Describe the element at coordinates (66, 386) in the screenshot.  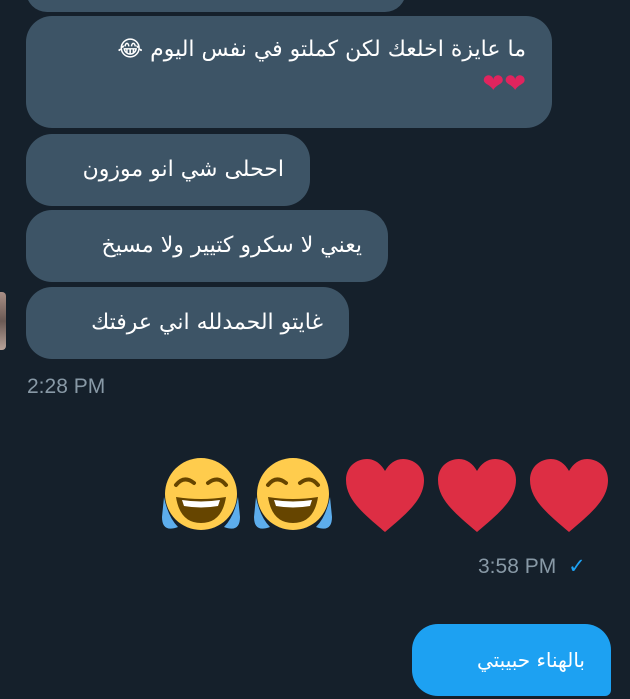
I see `incoming-timestamp: 2:28 PM` at that location.